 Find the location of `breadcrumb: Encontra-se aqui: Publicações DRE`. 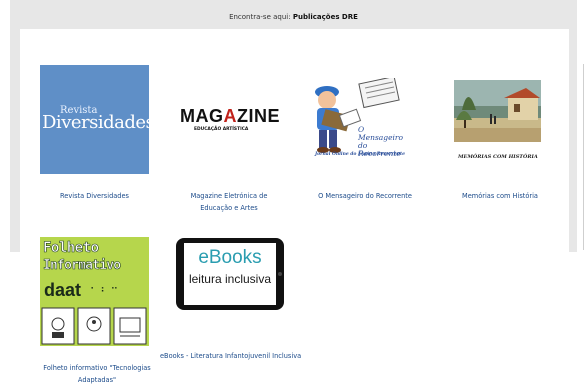

breadcrumb: Encontra-se aqui: Publicações DRE is located at coordinates (293, 17).